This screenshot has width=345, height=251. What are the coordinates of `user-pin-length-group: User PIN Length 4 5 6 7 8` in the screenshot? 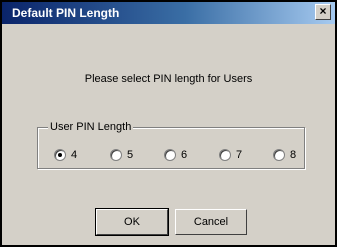 It's located at (171, 145).